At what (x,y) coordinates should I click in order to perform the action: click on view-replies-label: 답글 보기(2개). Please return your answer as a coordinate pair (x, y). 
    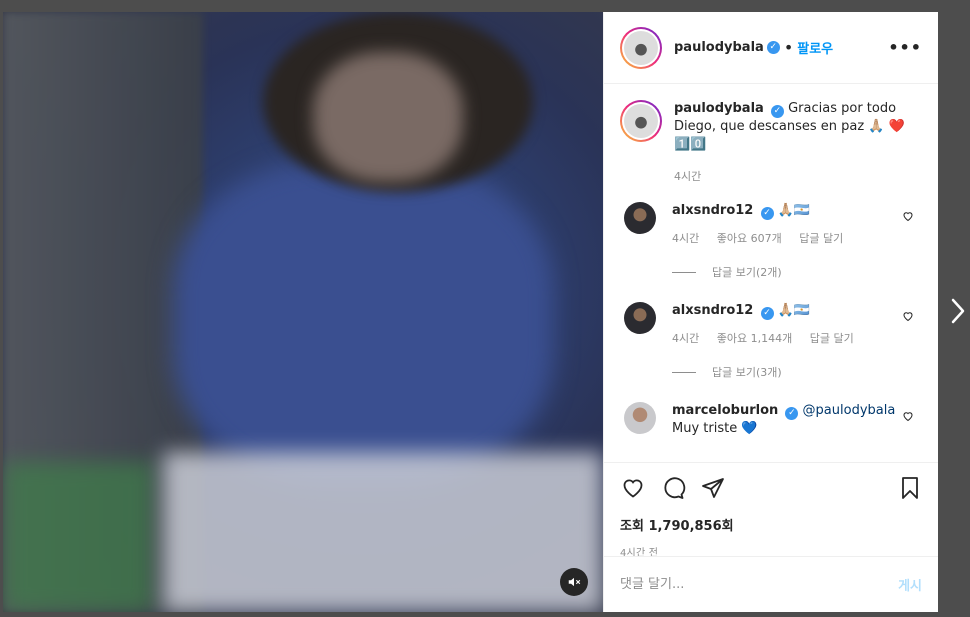
    Looking at the image, I should click on (747, 272).